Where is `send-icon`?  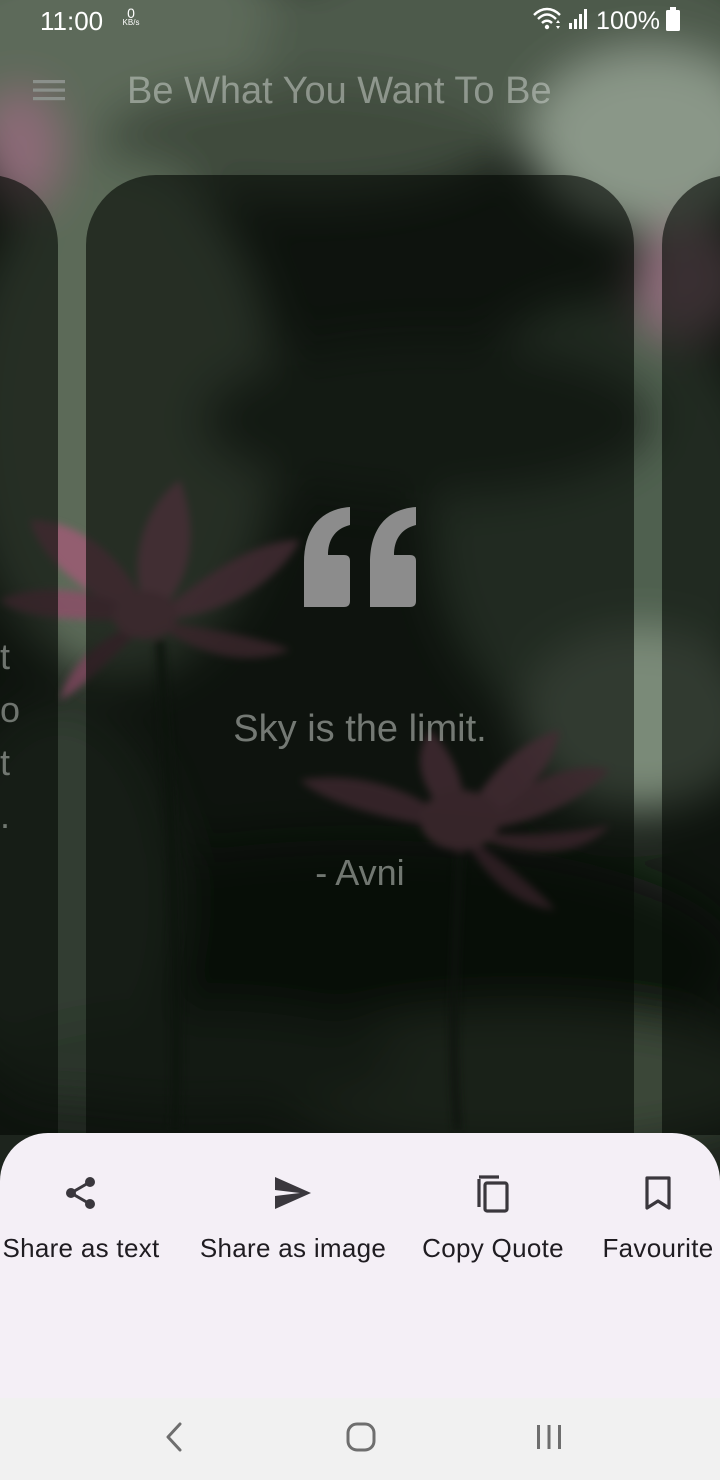 send-icon is located at coordinates (293, 1193).